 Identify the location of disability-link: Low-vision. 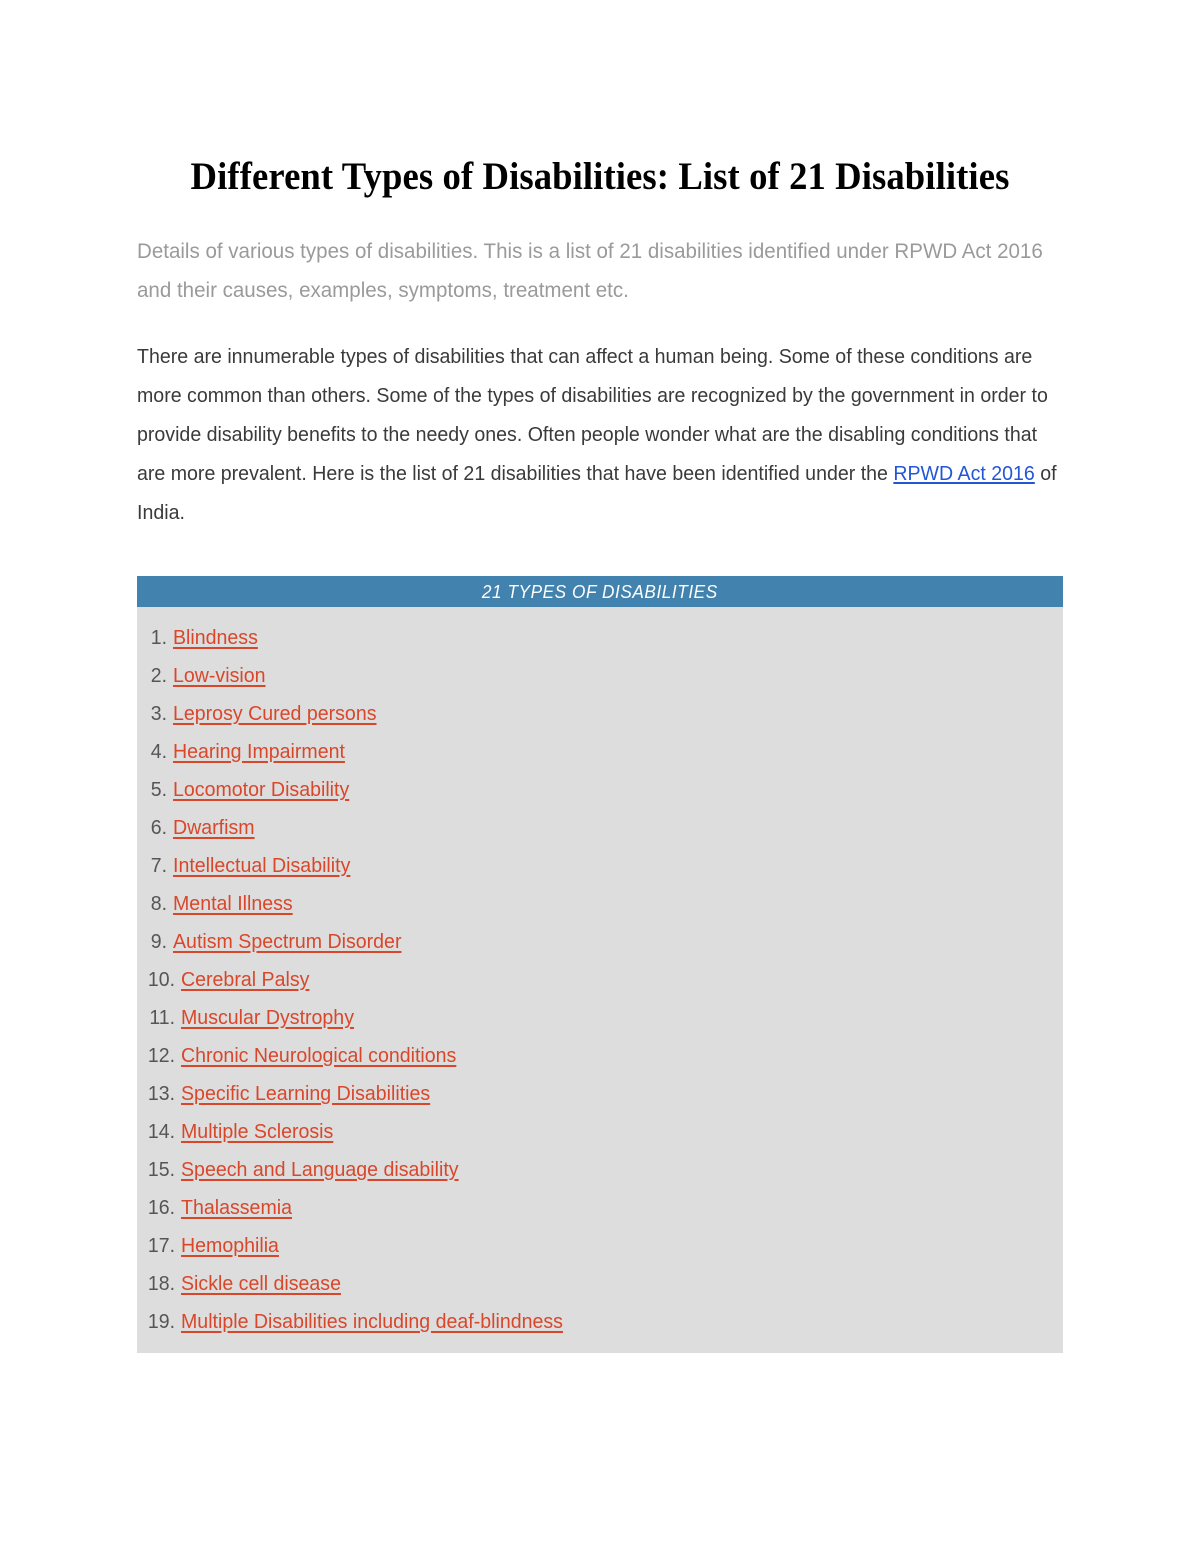
(219, 676).